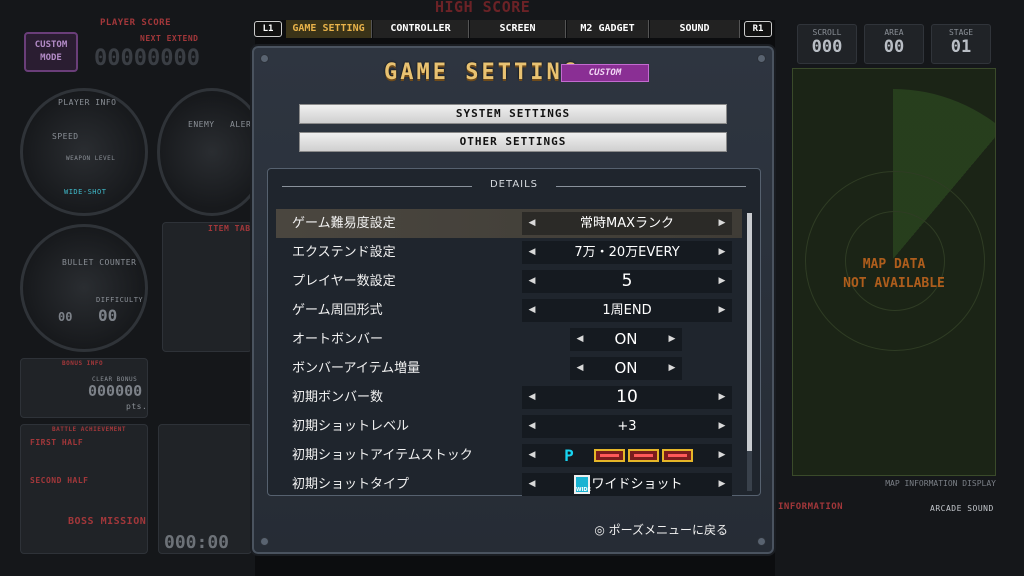 The image size is (1024, 576). What do you see at coordinates (509, 455) in the screenshot?
I see `setting-row-initial-shot-stock: 初期ショットアイテムストック ◀ P ▶` at bounding box center [509, 455].